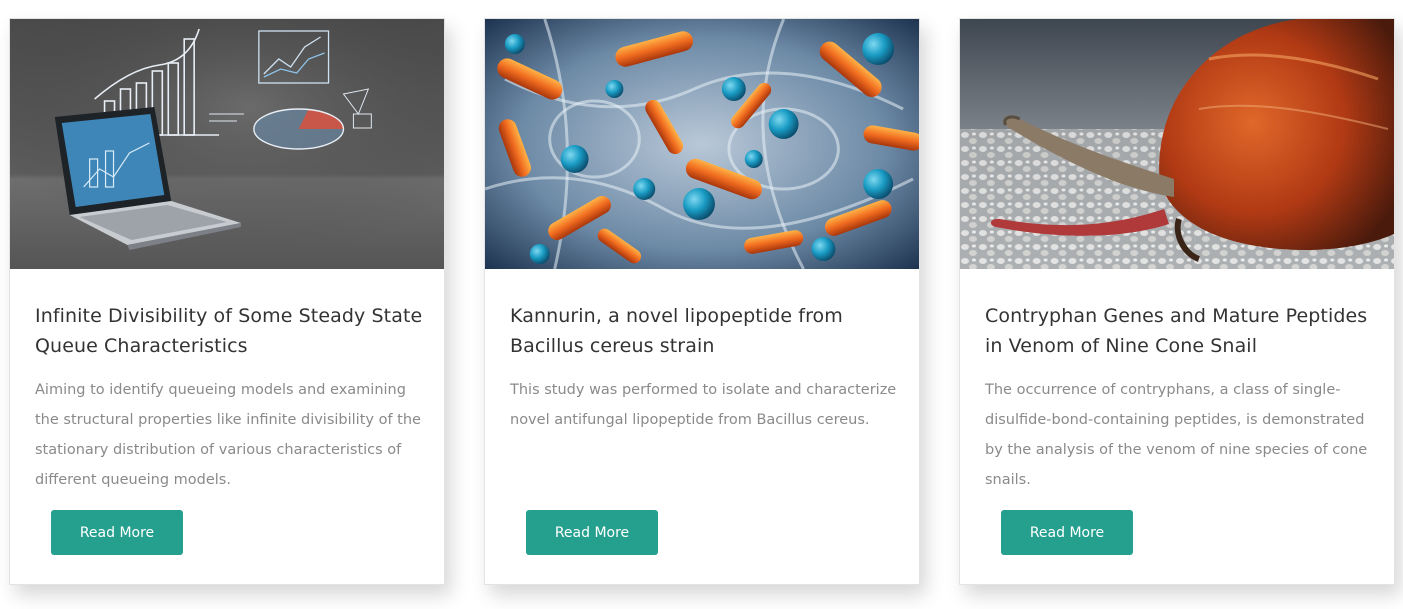 This screenshot has width=1403, height=609. I want to click on bacteria-illustration, so click(702, 144).